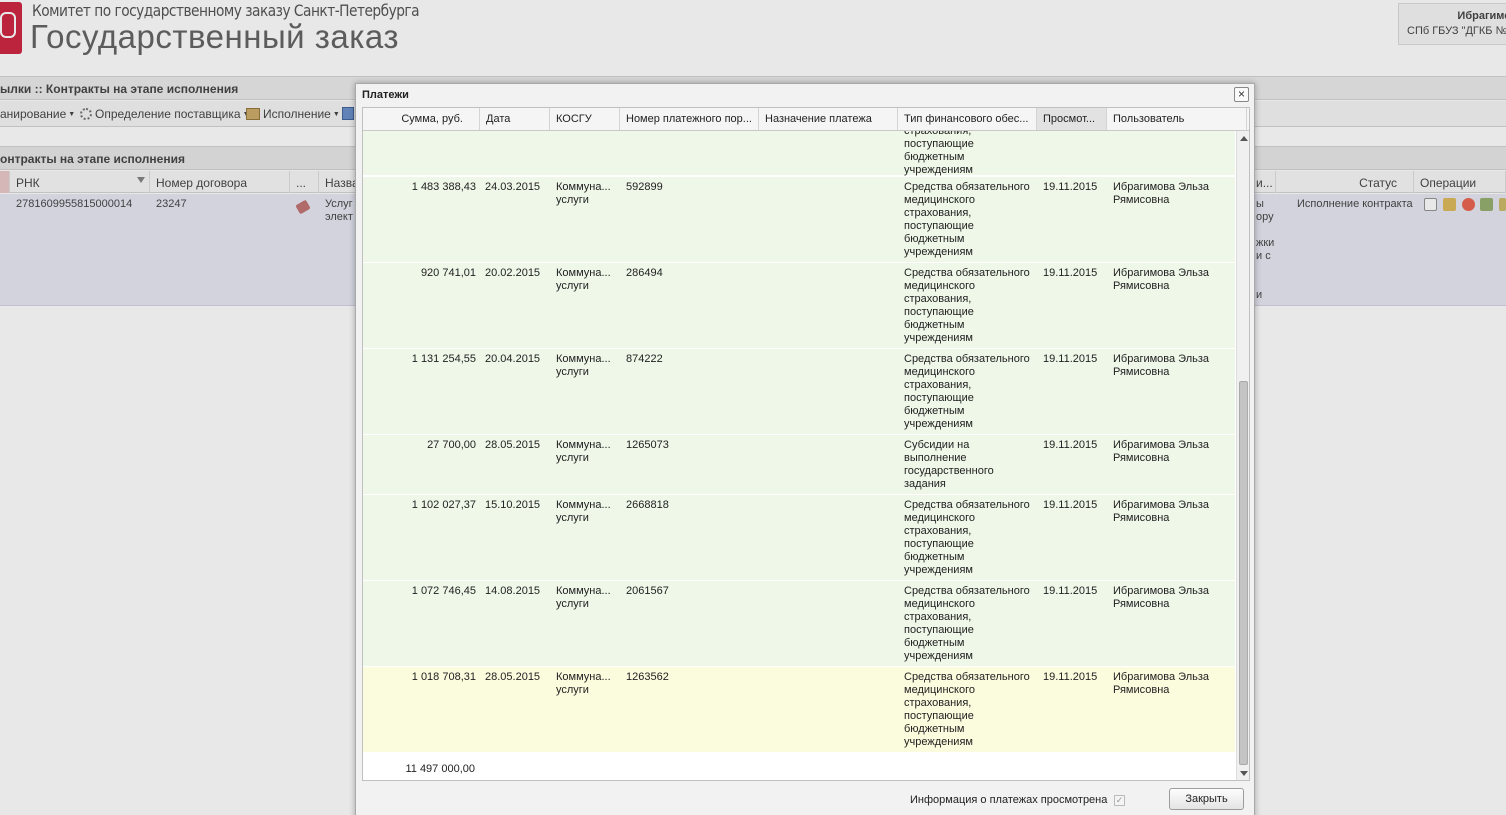 The width and height of the screenshot is (1506, 815). I want to click on close-icon: ×, so click(1241, 94).